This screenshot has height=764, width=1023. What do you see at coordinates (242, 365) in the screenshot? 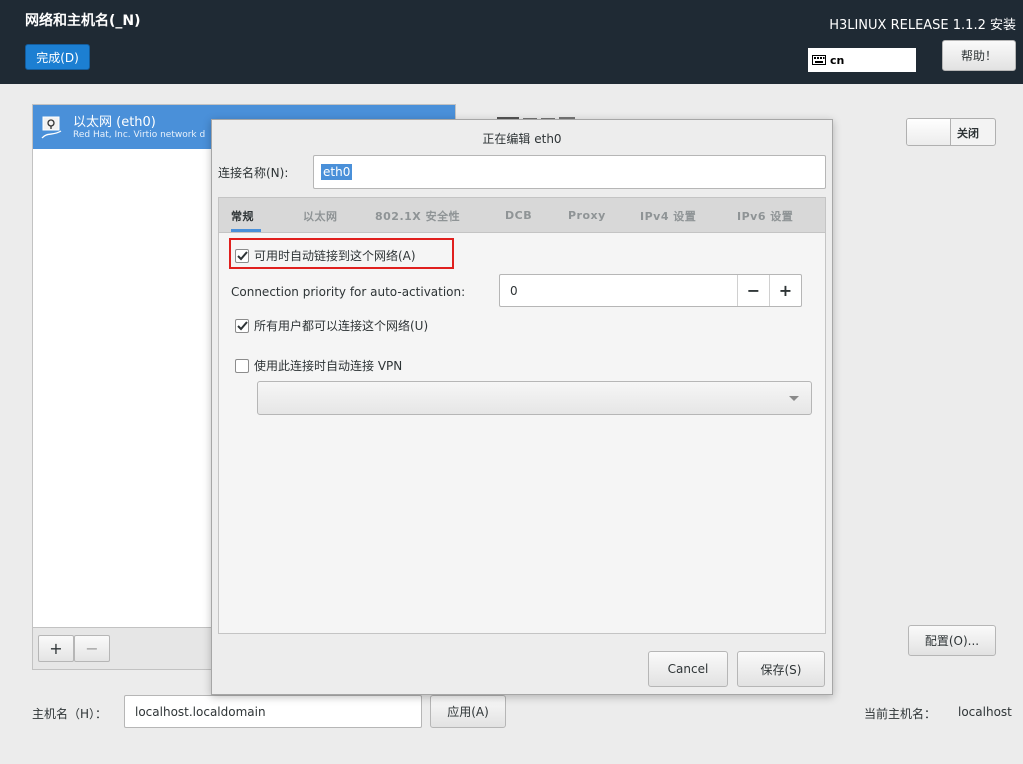
I see `auto-vpn-checkbox` at bounding box center [242, 365].